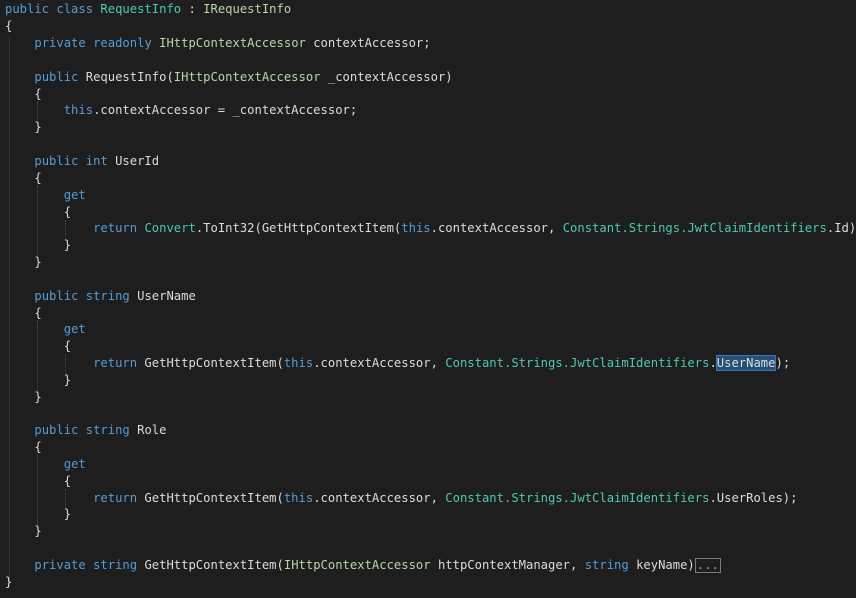 The width and height of the screenshot is (856, 598). I want to click on punctuation: :, so click(192, 9).